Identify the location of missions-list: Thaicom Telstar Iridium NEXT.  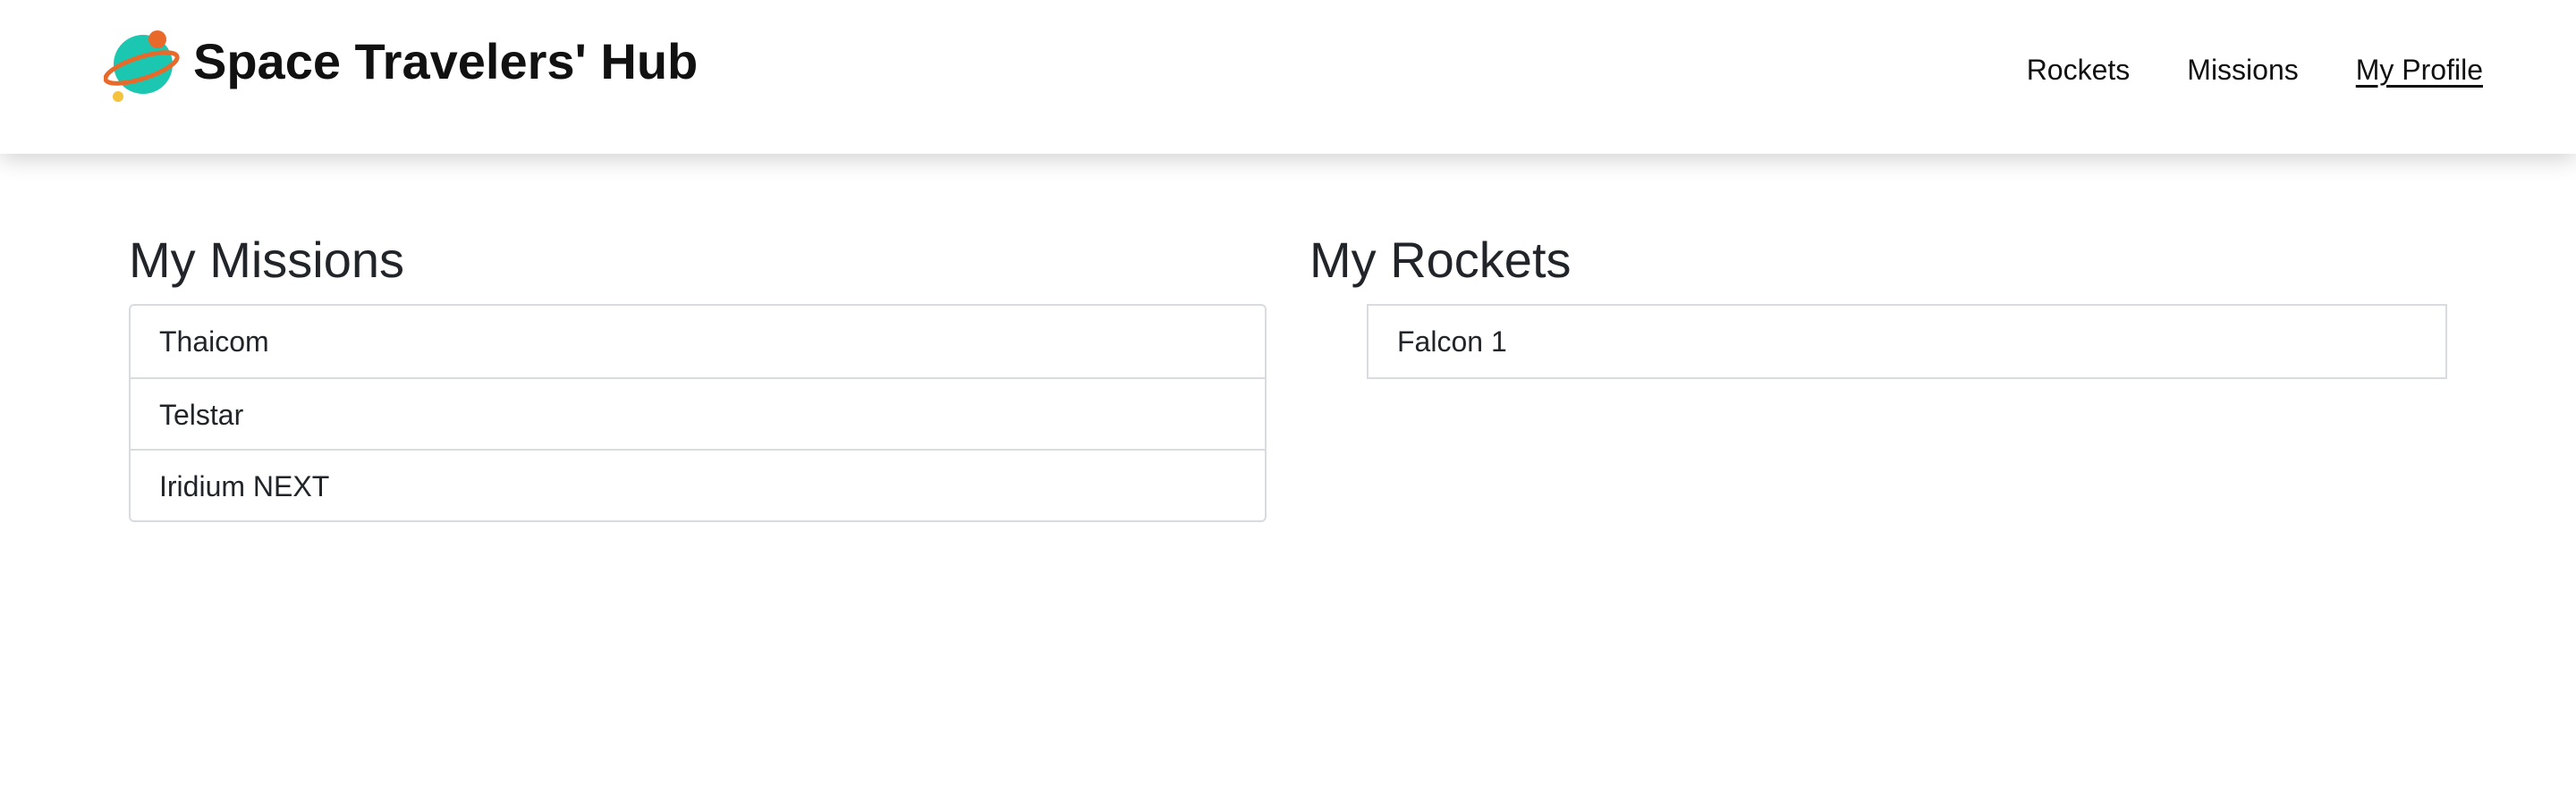
(698, 413).